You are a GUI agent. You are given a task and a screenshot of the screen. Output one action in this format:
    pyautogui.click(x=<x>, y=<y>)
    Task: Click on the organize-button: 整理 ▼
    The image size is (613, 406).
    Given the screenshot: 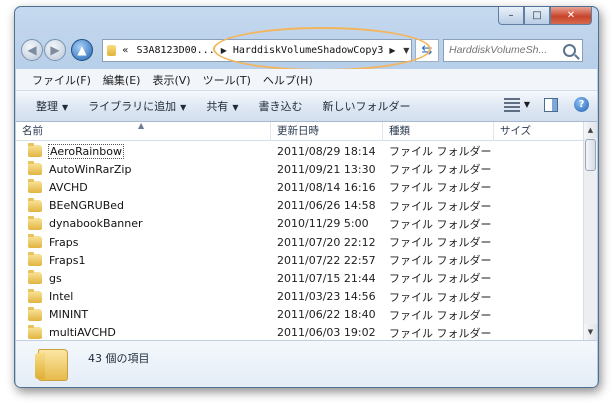 What is the action you would take?
    pyautogui.click(x=52, y=106)
    